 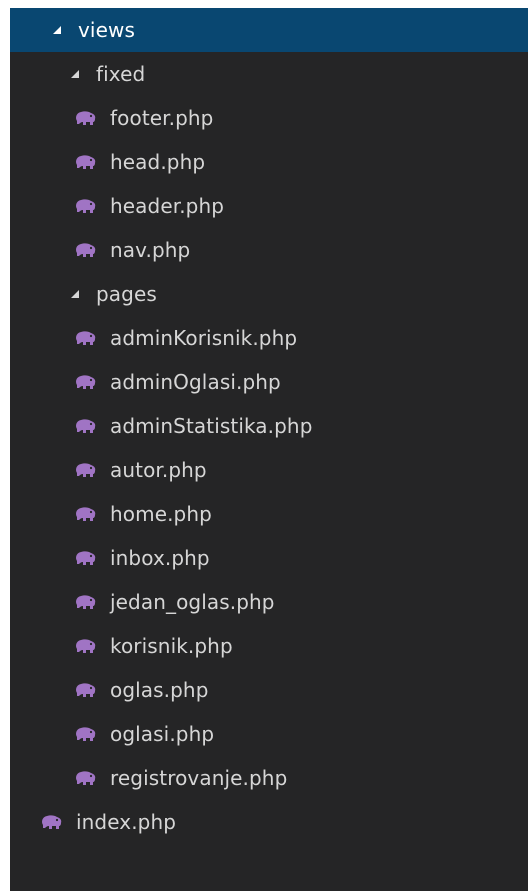 I want to click on folder-label: pages, so click(x=126, y=294).